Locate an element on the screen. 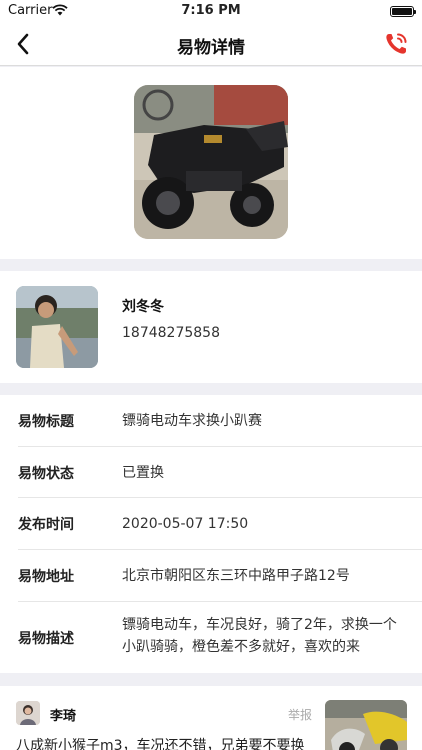 This screenshot has height=750, width=422. detail-row-status: 易物状态 已置换 is located at coordinates (220, 472).